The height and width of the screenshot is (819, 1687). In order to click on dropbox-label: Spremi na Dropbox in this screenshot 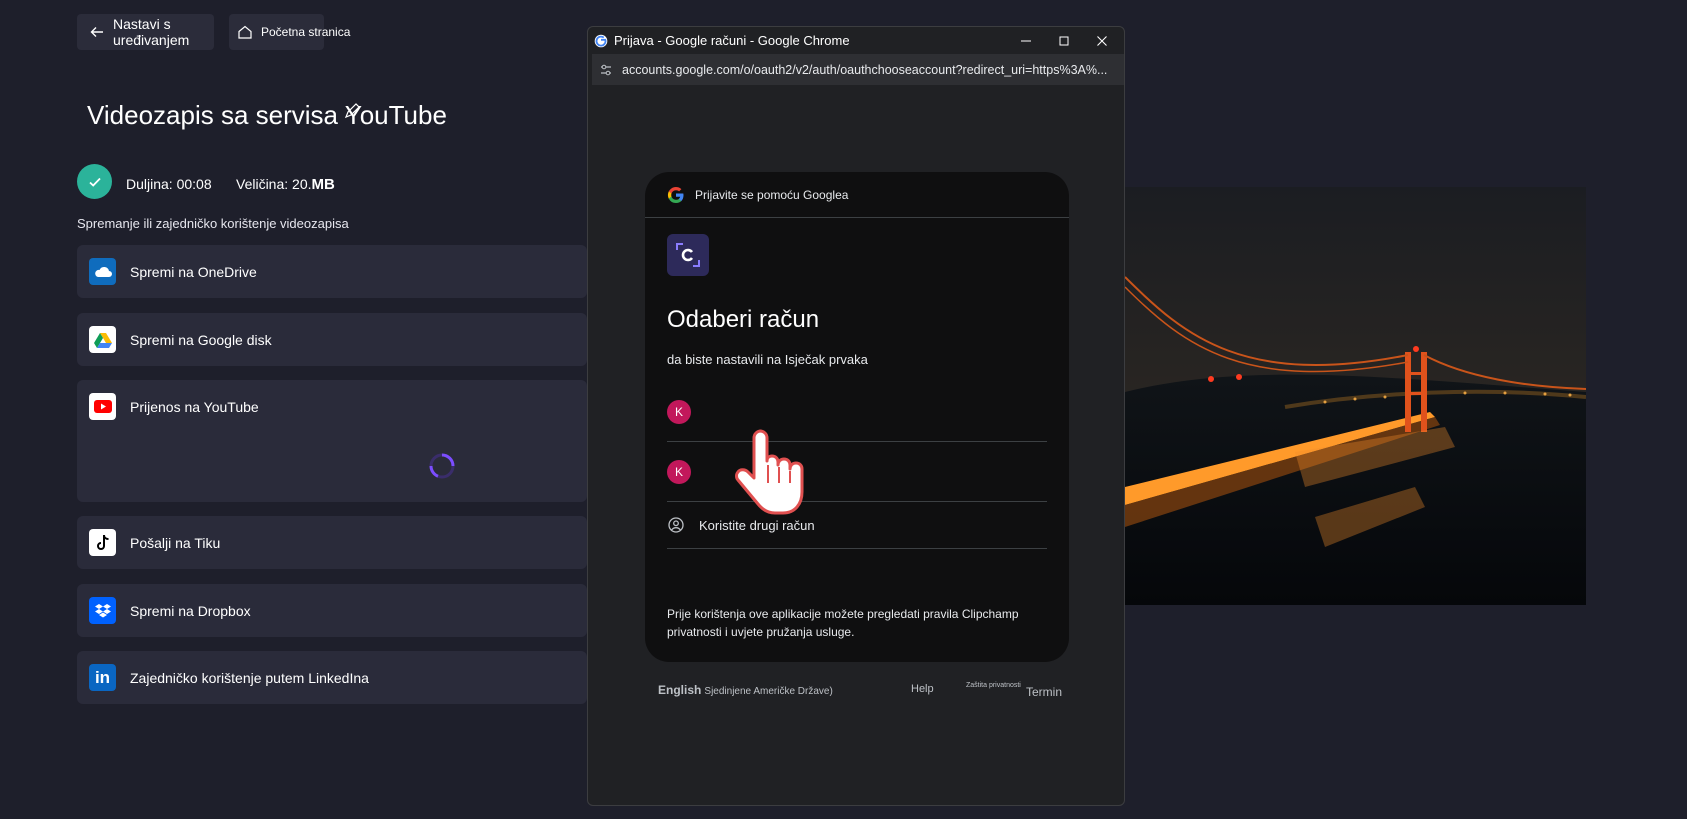, I will do `click(190, 610)`.